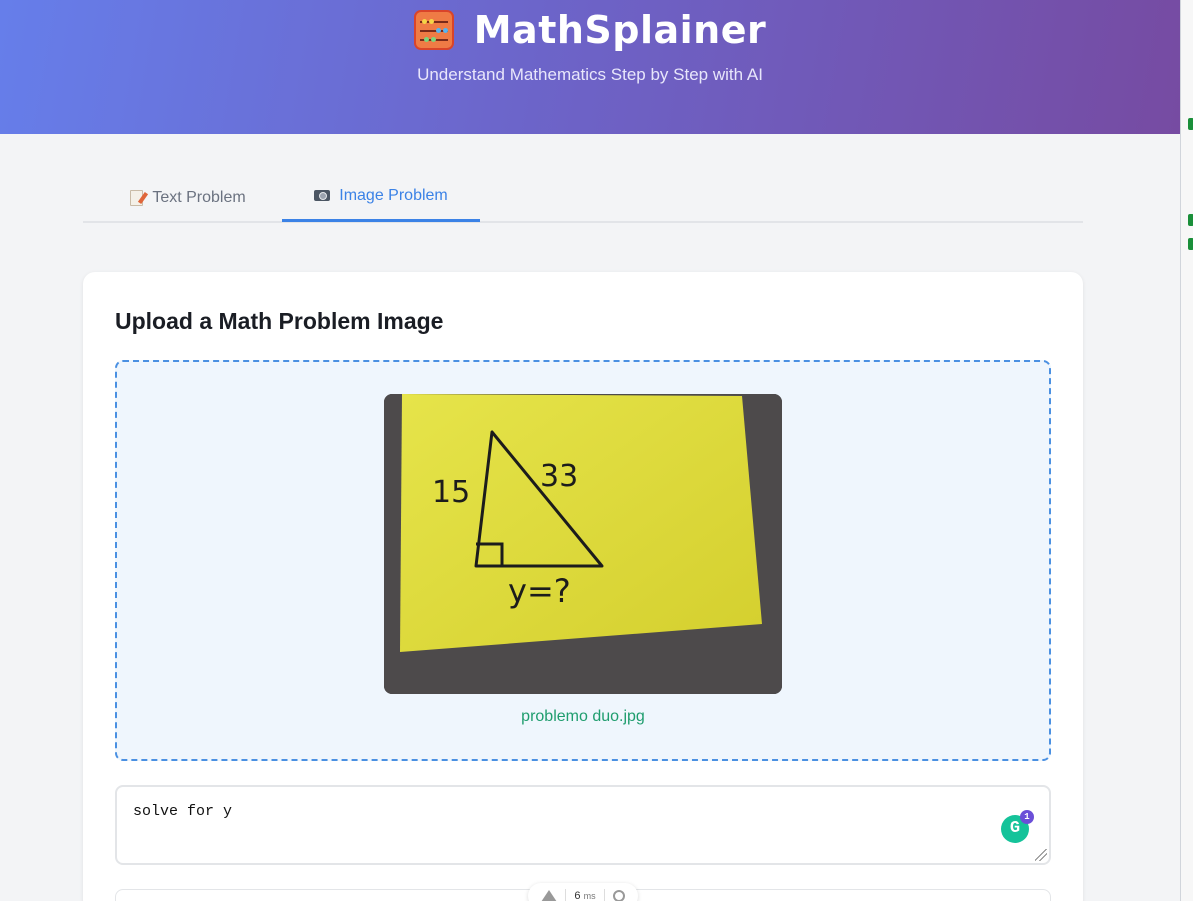  Describe the element at coordinates (1041, 855) in the screenshot. I see `textarea-resize-handle` at that location.